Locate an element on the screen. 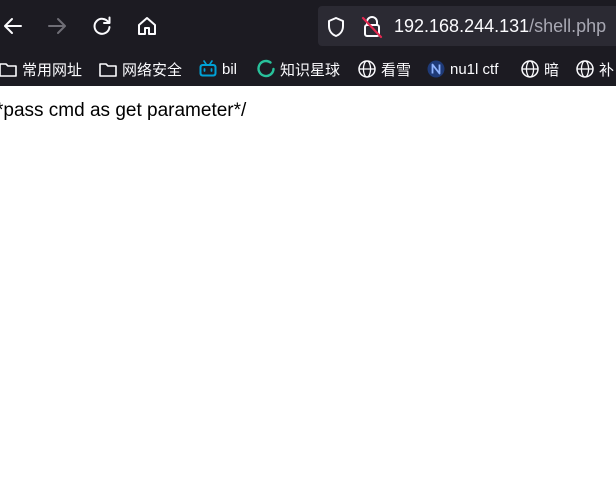 This screenshot has height=491, width=616. bookmark-an: 暗 is located at coordinates (539, 69).